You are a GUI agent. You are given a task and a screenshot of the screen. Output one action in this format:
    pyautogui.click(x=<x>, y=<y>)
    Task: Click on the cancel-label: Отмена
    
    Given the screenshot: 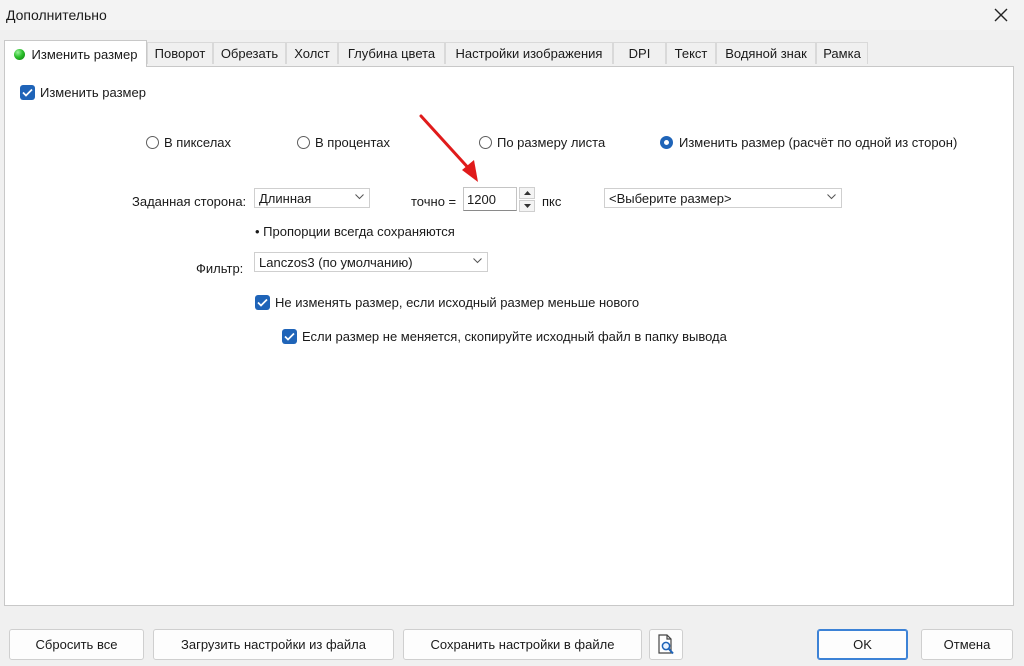 What is the action you would take?
    pyautogui.click(x=967, y=644)
    